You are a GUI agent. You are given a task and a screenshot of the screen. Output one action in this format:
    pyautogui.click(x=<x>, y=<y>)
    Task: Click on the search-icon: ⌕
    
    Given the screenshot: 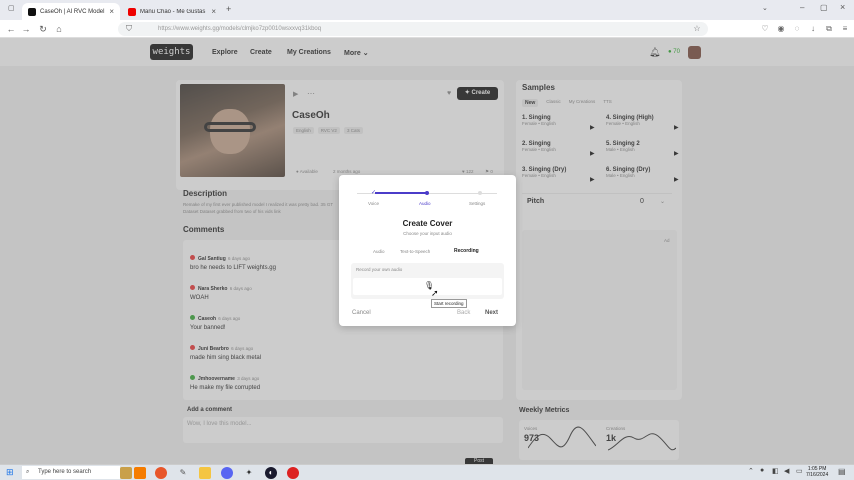 What is the action you would take?
    pyautogui.click(x=28, y=472)
    